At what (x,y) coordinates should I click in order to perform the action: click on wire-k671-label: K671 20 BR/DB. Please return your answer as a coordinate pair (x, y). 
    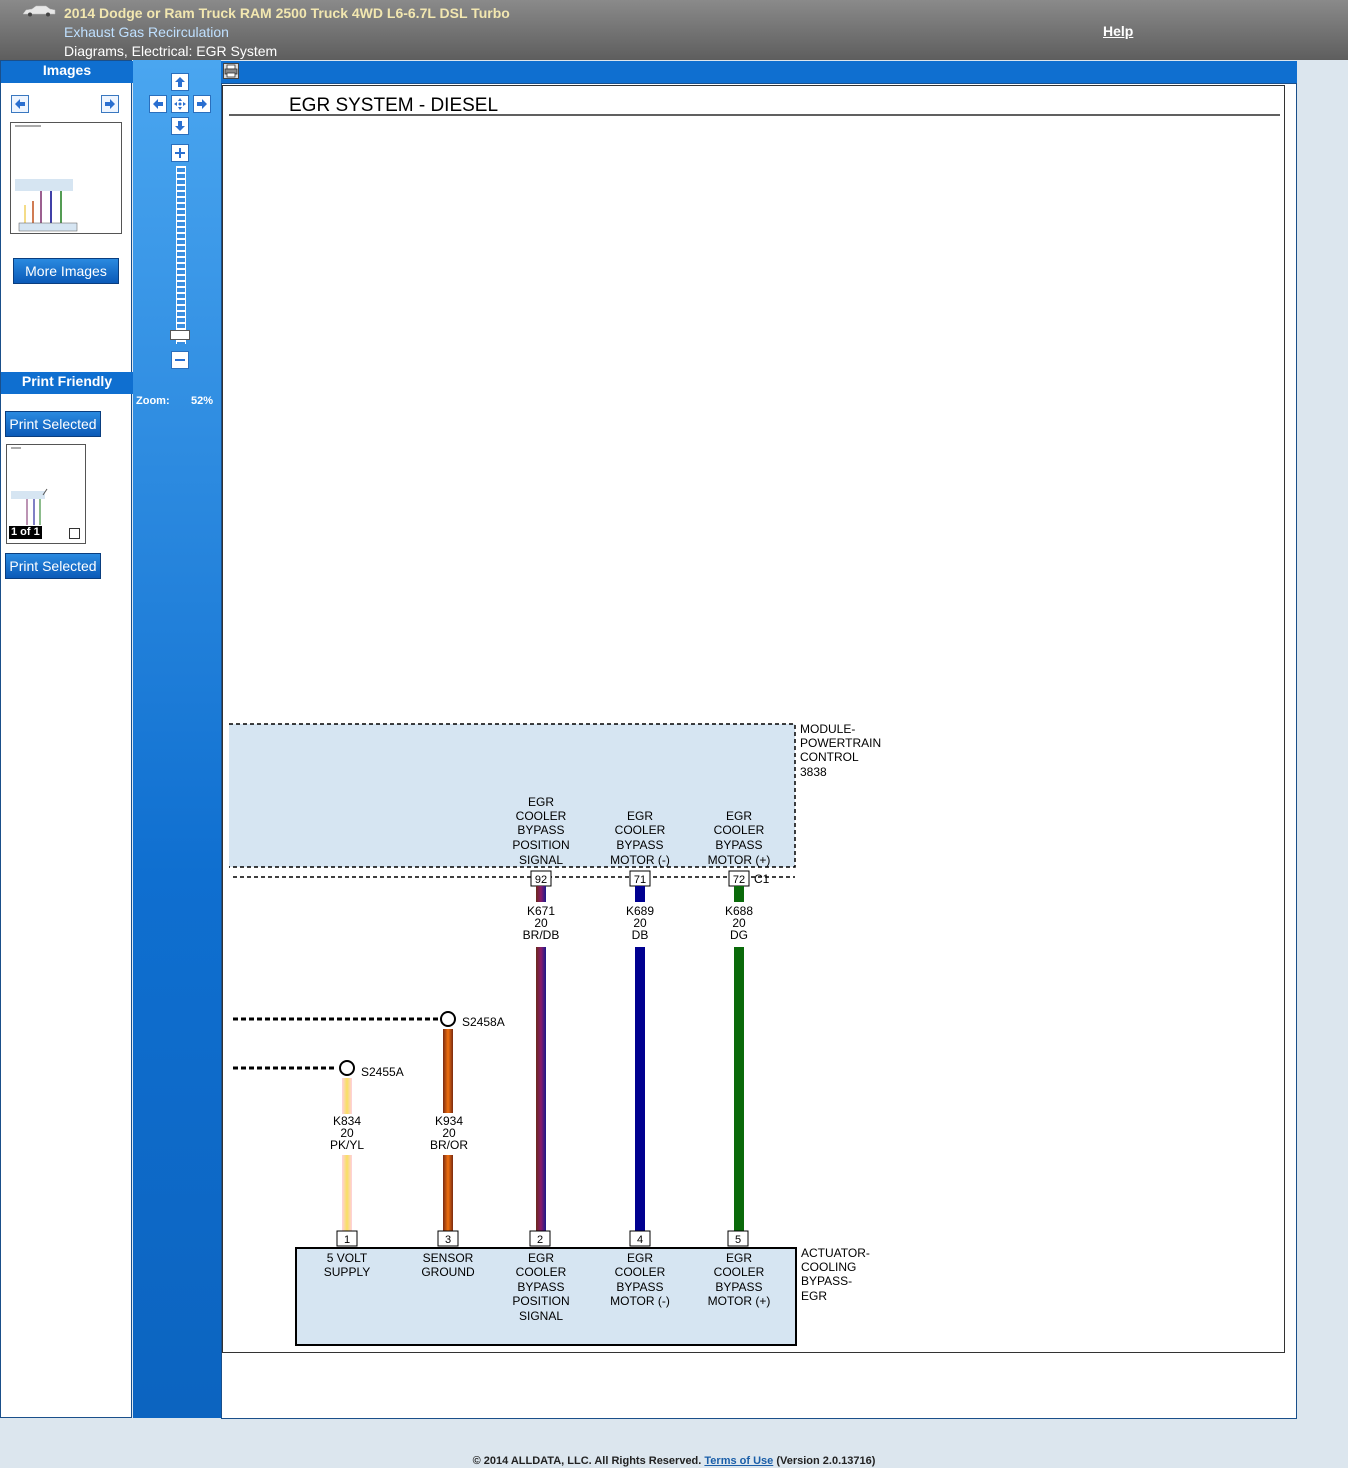
    Looking at the image, I should click on (541, 923).